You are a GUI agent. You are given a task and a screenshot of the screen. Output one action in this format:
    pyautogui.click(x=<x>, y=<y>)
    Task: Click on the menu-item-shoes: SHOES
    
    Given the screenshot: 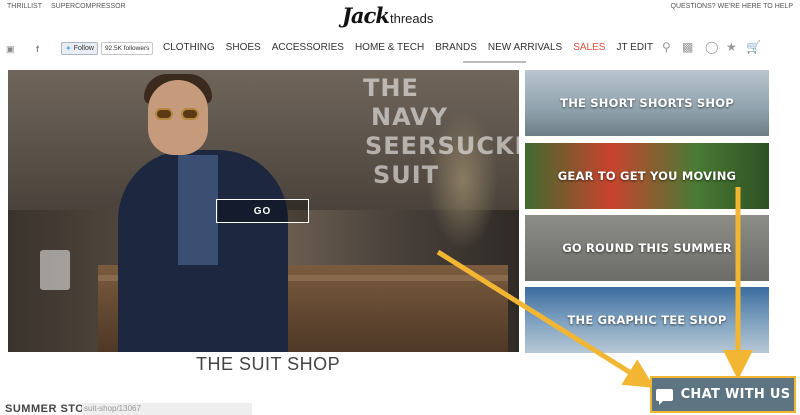 What is the action you would take?
    pyautogui.click(x=243, y=47)
    